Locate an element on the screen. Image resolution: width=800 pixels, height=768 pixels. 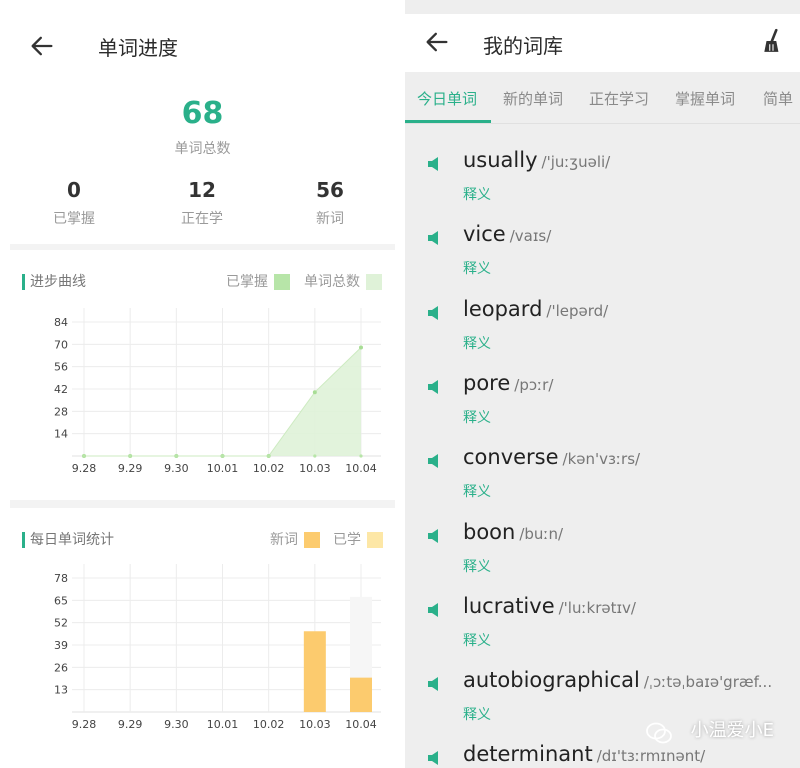
word-line: usually/'juːʒuəli/ is located at coordinates (628, 160).